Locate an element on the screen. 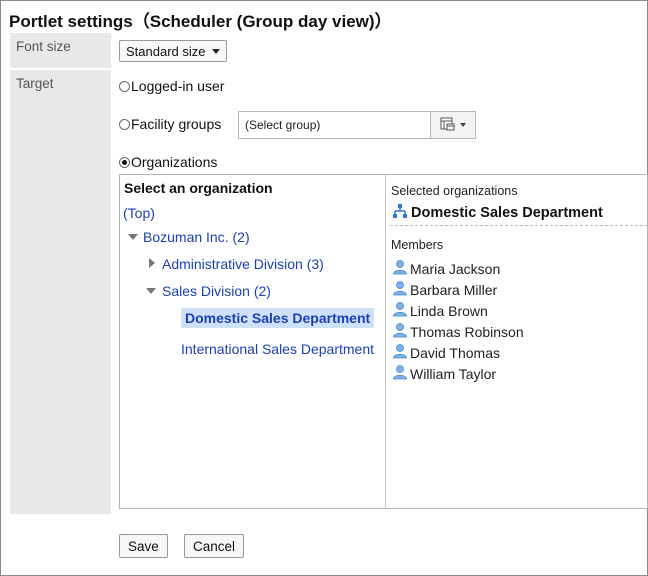  group-list-icon is located at coordinates (448, 125).